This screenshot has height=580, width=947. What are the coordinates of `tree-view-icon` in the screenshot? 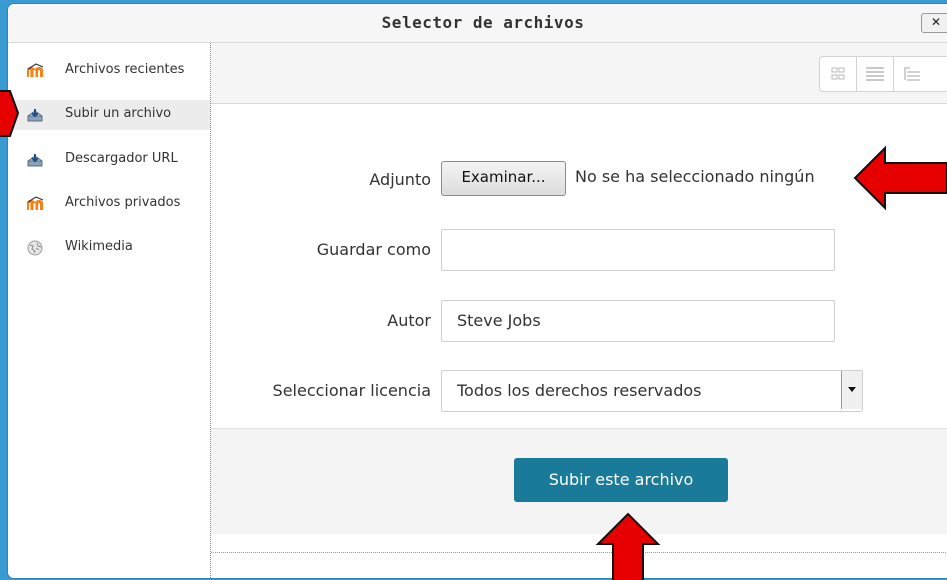 It's located at (912, 74).